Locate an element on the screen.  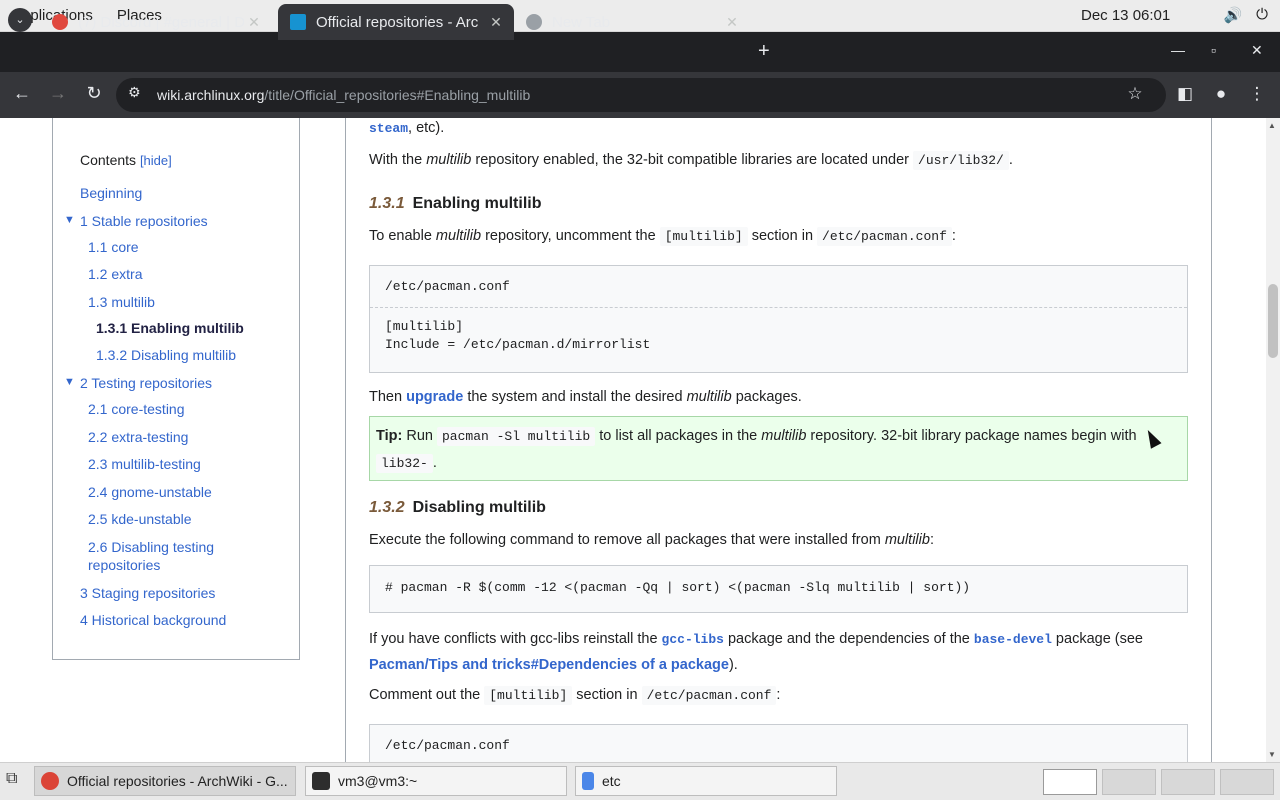
package-link-gcc-libs: gcc-libs is located at coordinates (693, 639).